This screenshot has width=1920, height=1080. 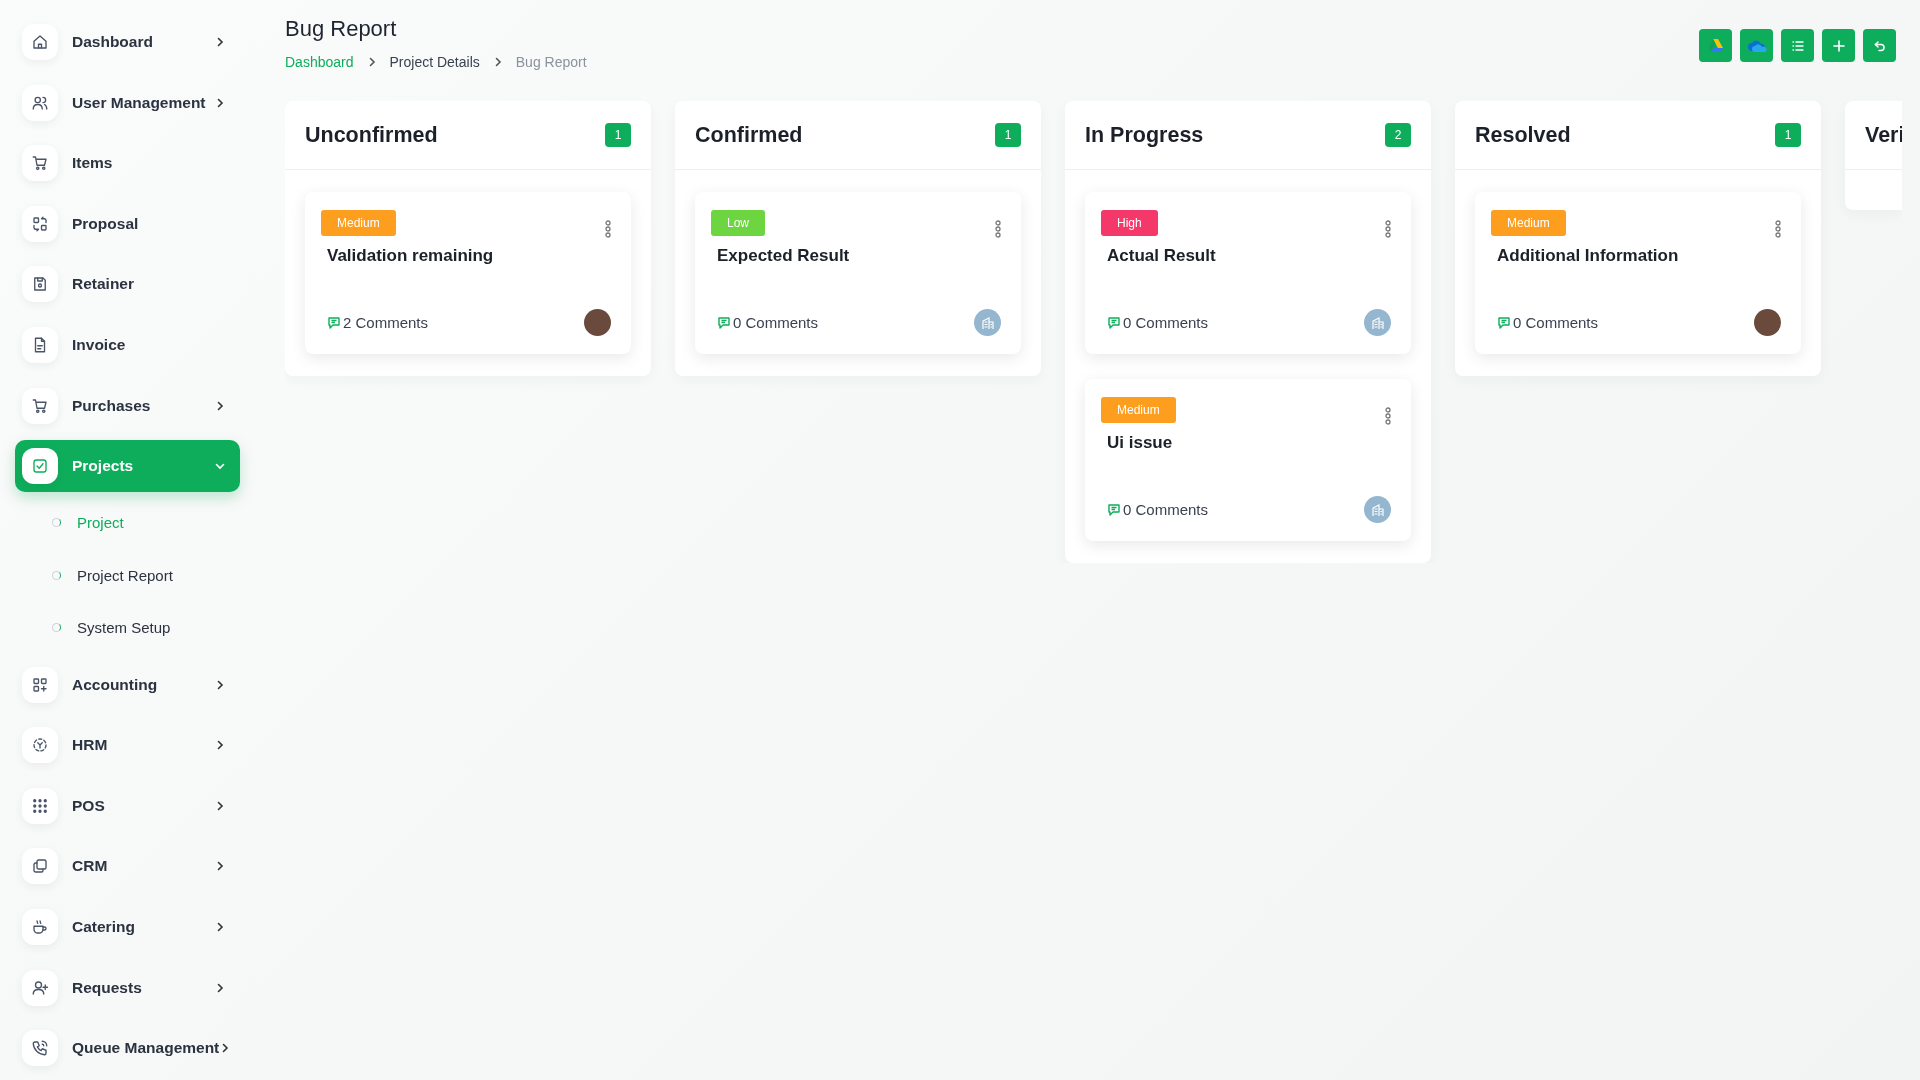 I want to click on column-title: Veri, so click(x=1883, y=135).